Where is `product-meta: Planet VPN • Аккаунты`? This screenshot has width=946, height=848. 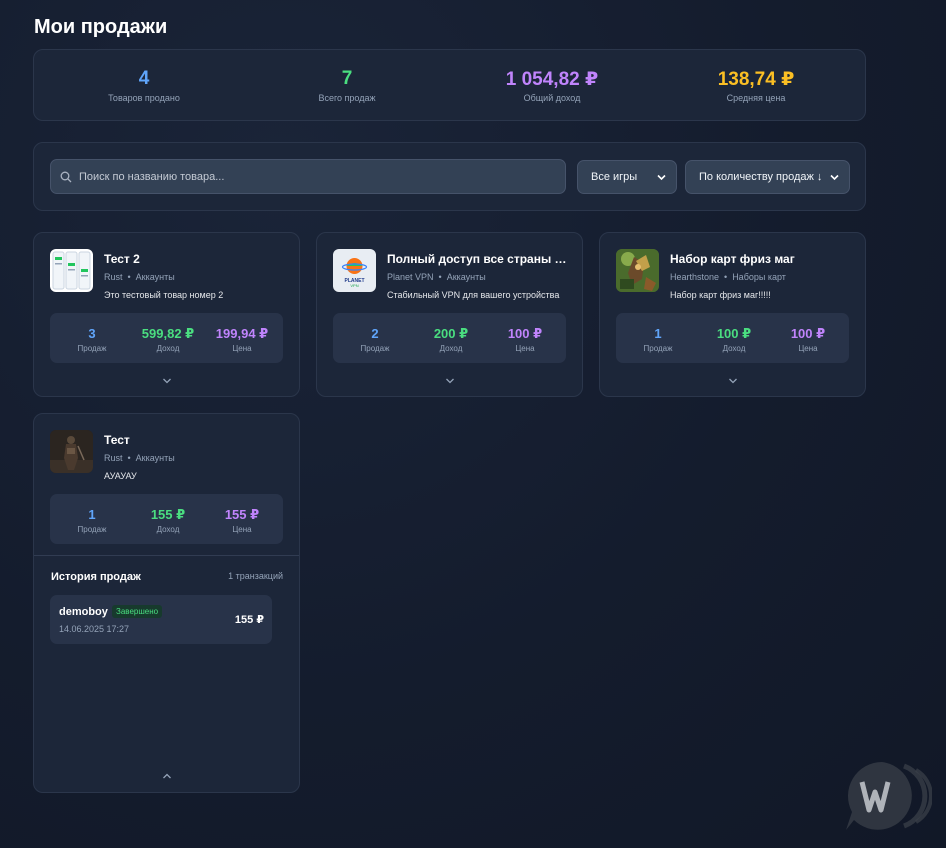
product-meta: Planet VPN • Аккаунты is located at coordinates (436, 277).